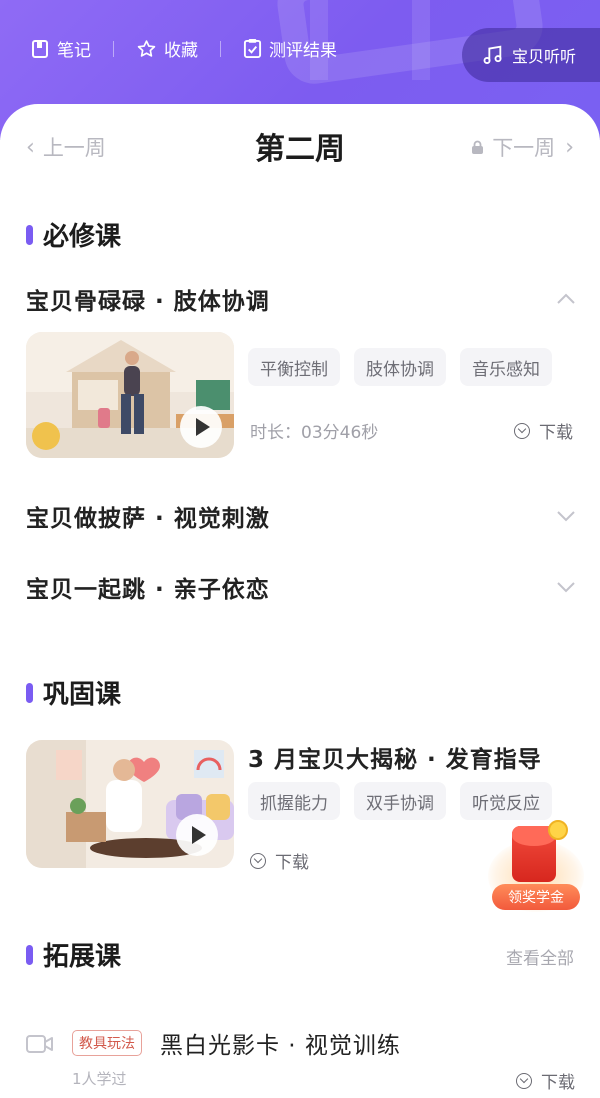 Image resolution: width=600 pixels, height=1098 pixels. Describe the element at coordinates (569, 147) in the screenshot. I see `chevron-right-icon: ›` at that location.